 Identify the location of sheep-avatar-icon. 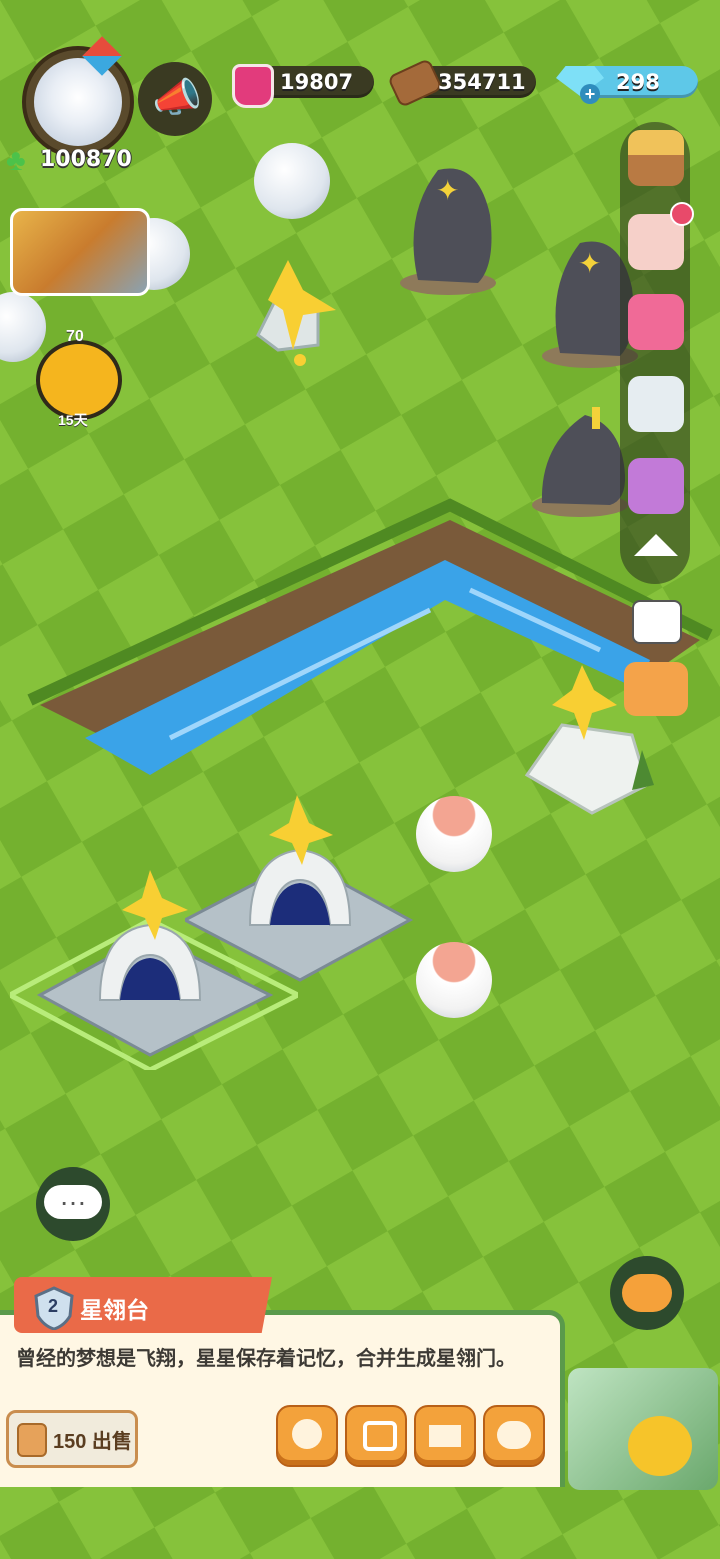
(78, 102).